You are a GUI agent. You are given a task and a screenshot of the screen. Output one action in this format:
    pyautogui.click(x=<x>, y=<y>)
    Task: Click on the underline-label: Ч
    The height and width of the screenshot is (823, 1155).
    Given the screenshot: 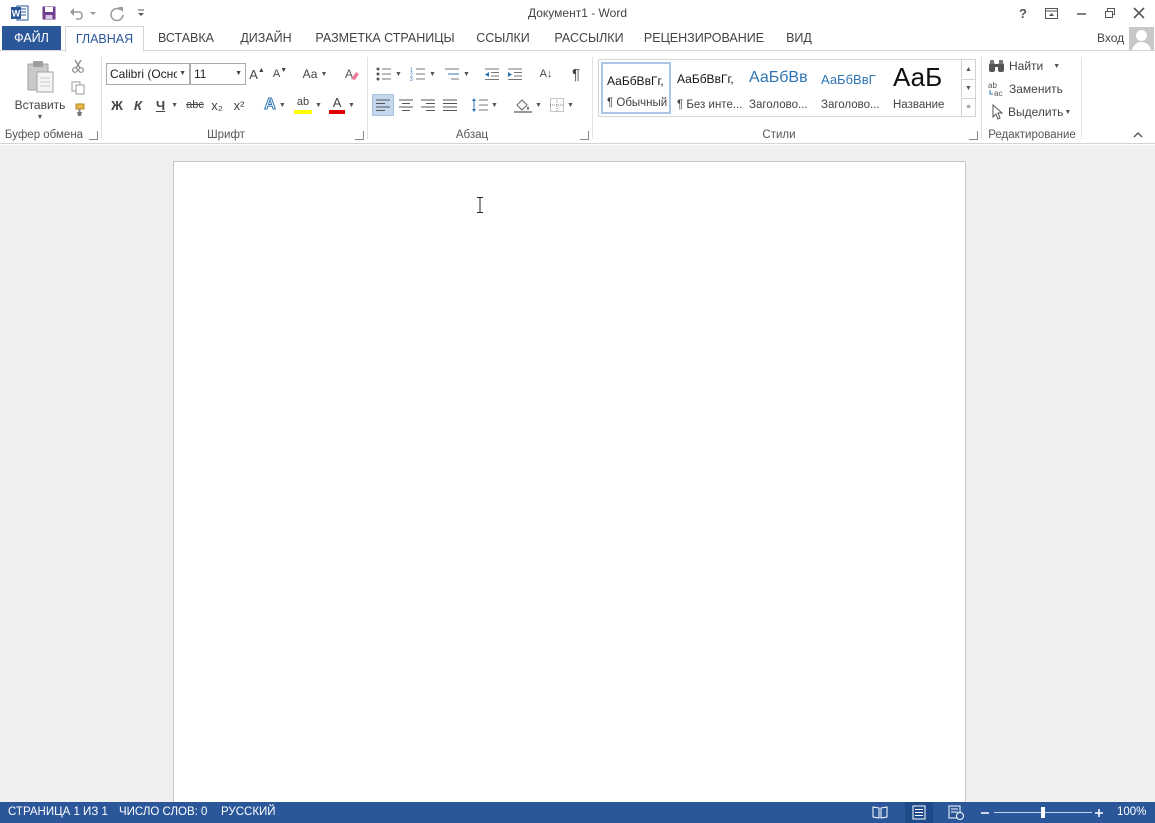 What is the action you would take?
    pyautogui.click(x=160, y=105)
    